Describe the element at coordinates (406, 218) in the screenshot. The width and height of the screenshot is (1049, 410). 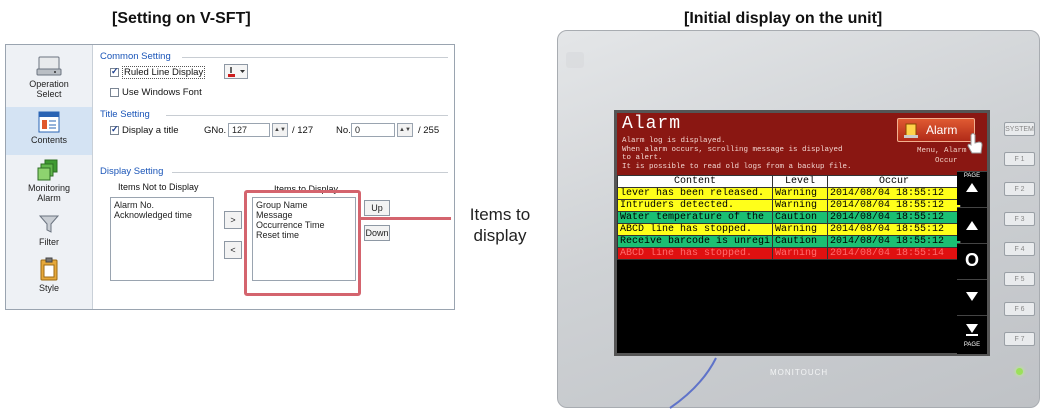
I see `callout-line` at that location.